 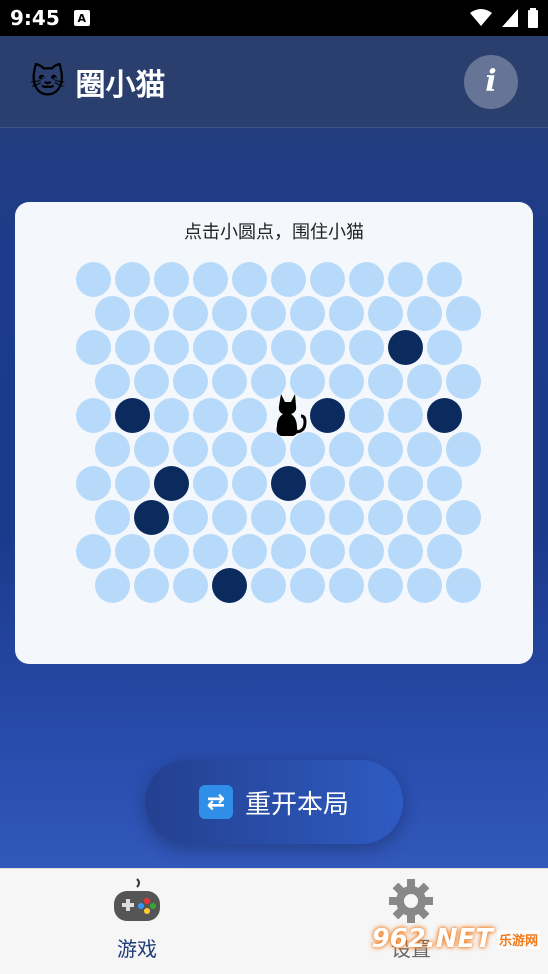 What do you see at coordinates (137, 949) in the screenshot?
I see `nav-label-game: 游戏` at bounding box center [137, 949].